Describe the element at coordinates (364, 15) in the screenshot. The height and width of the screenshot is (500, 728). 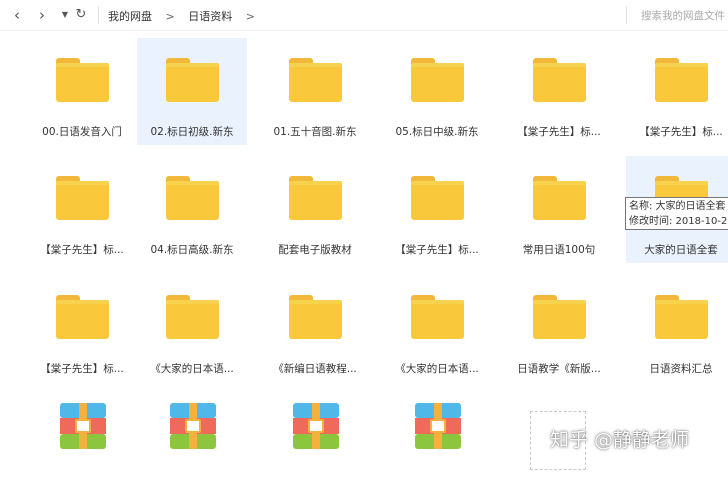
I see `toolbar: ‹ › ▼ ↻ 我的网盘 > 日语资料 > 搜索我的网盘文件` at that location.